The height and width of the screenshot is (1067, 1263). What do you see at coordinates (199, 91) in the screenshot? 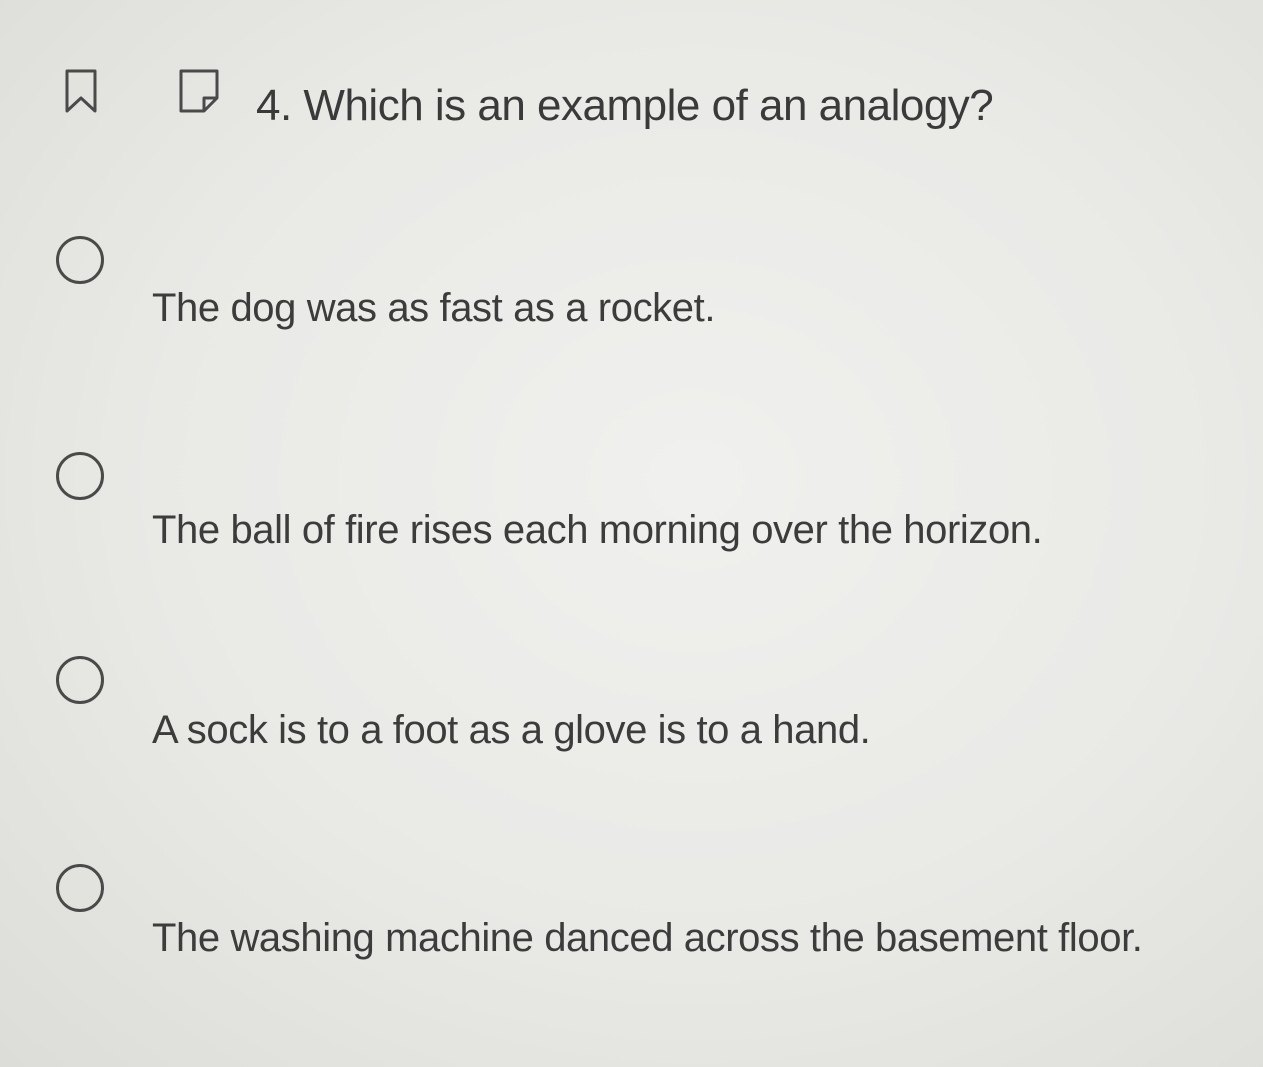
I see `note-icon` at bounding box center [199, 91].